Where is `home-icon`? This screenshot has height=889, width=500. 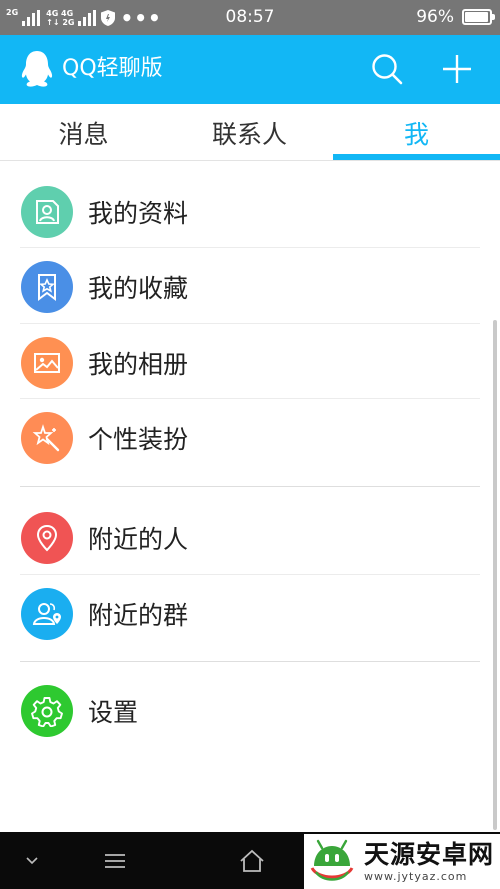
home-icon is located at coordinates (252, 860).